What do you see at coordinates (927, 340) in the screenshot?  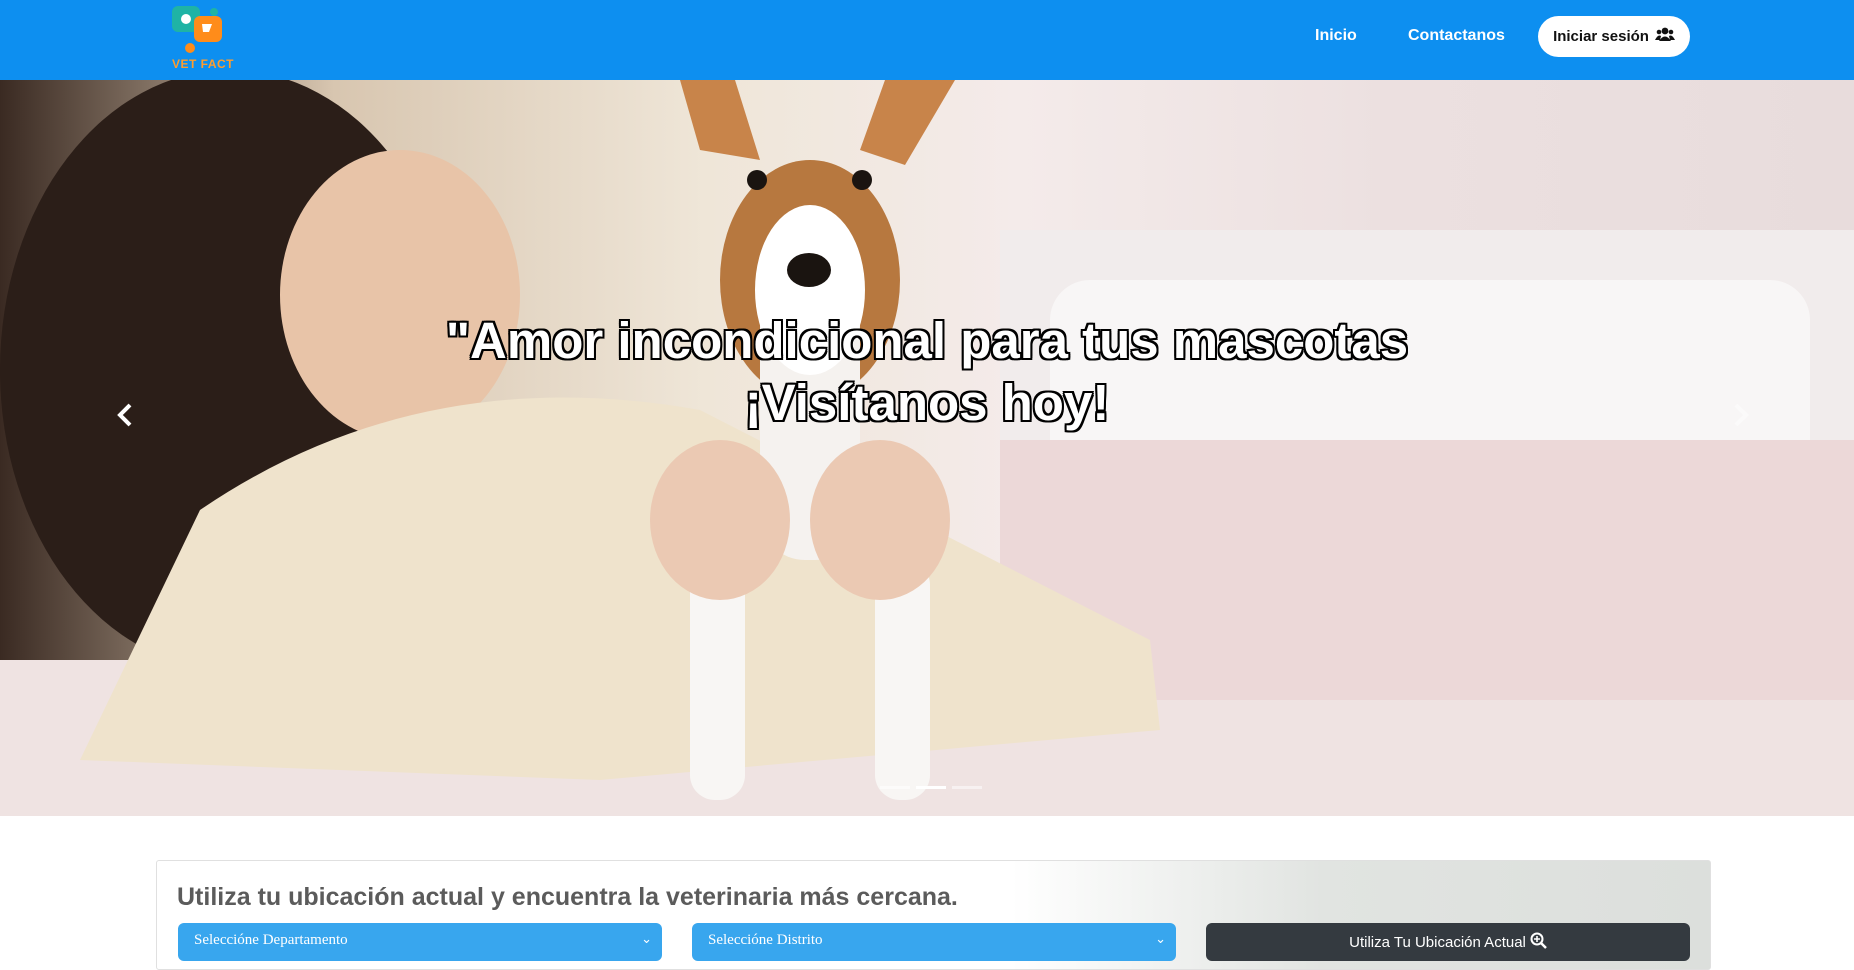 I see `hero-caption-line-1: "Amor incondicional para tus mascotas` at bounding box center [927, 340].